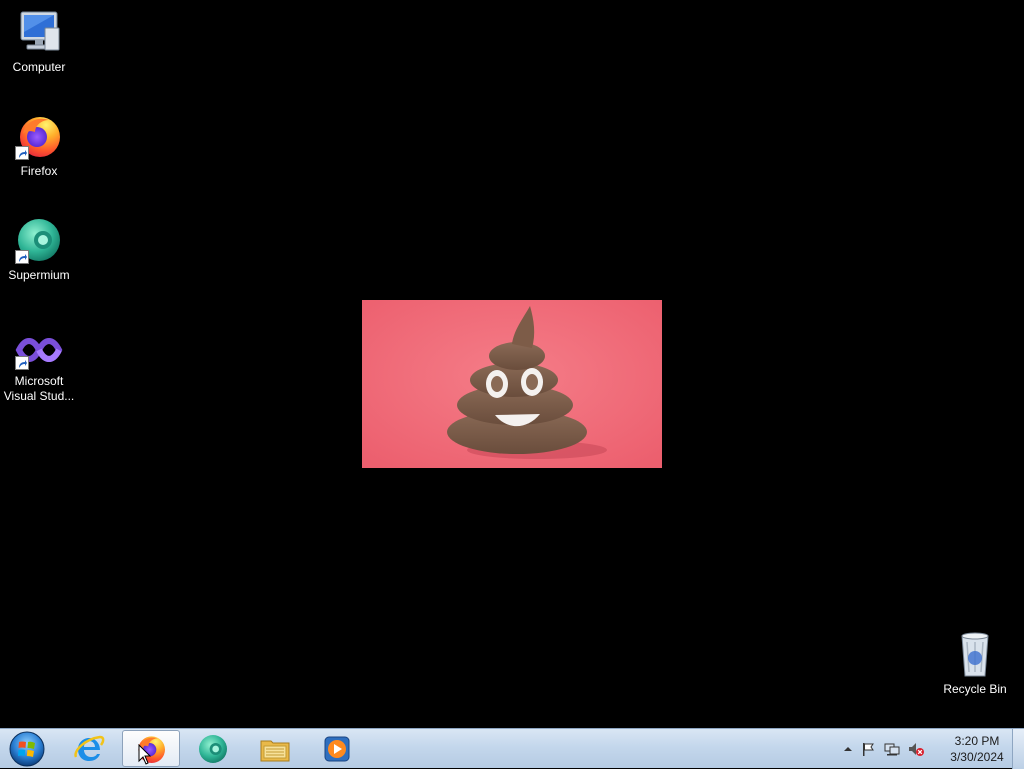 The height and width of the screenshot is (769, 1024). I want to click on folder-icon, so click(275, 750).